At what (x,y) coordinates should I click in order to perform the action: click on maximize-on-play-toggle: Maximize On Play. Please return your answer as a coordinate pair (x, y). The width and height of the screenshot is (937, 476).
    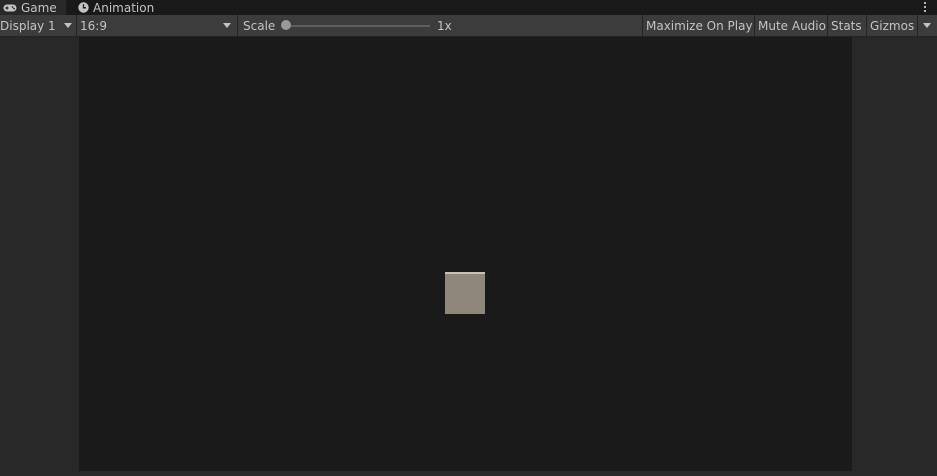
    Looking at the image, I should click on (698, 25).